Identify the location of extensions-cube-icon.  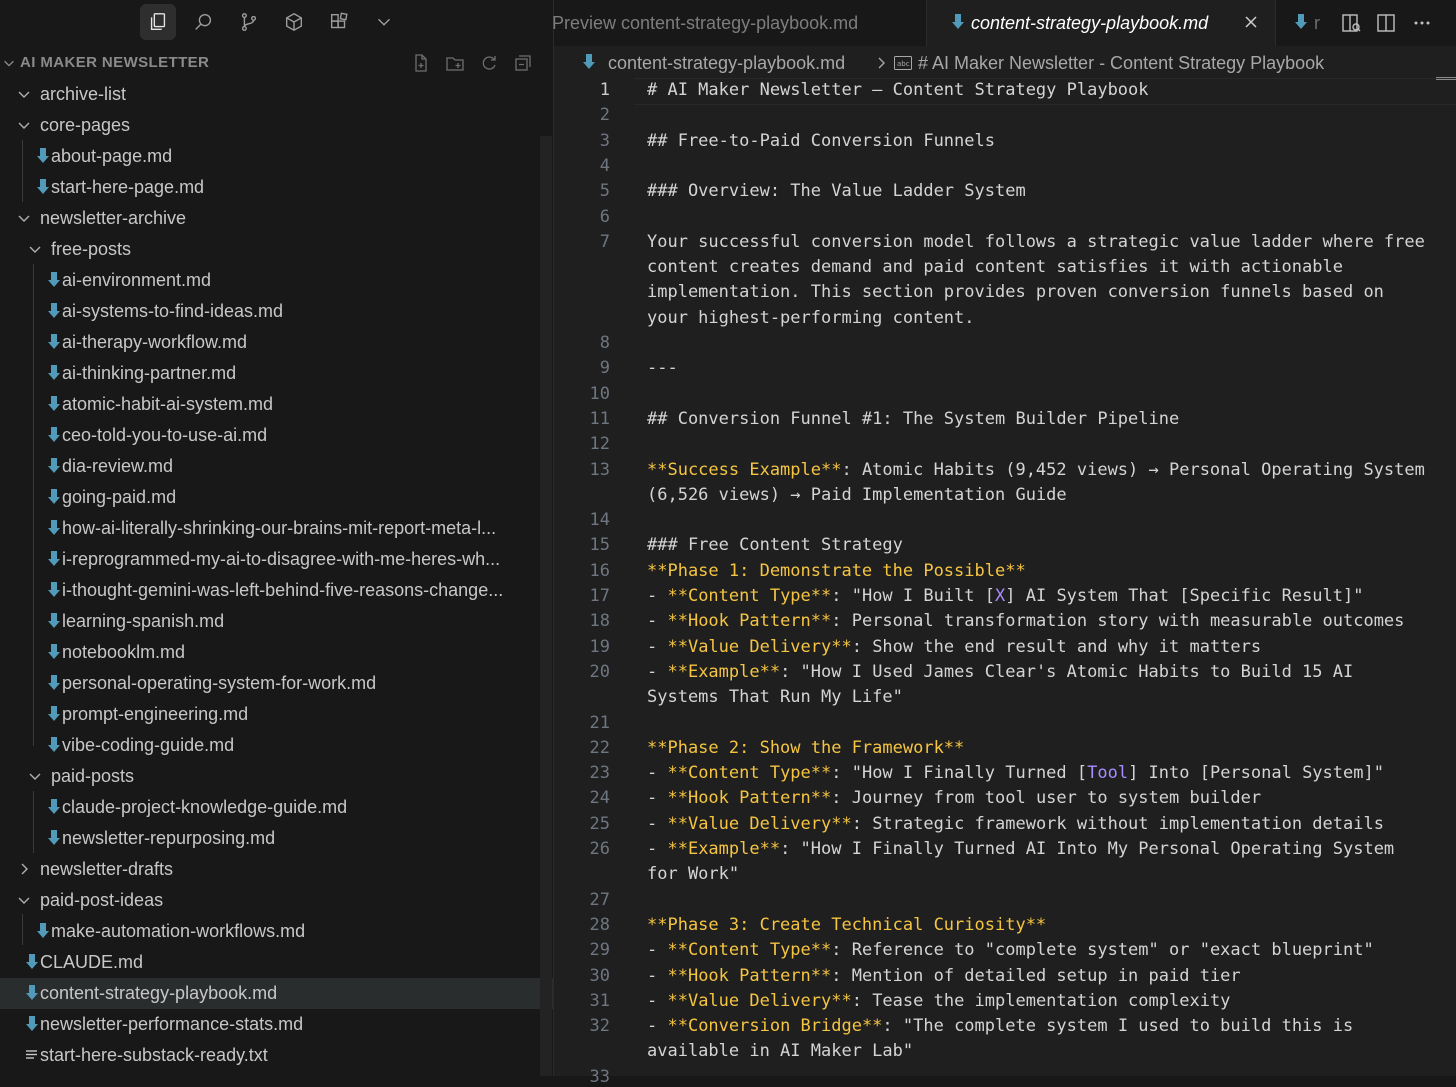
(294, 22).